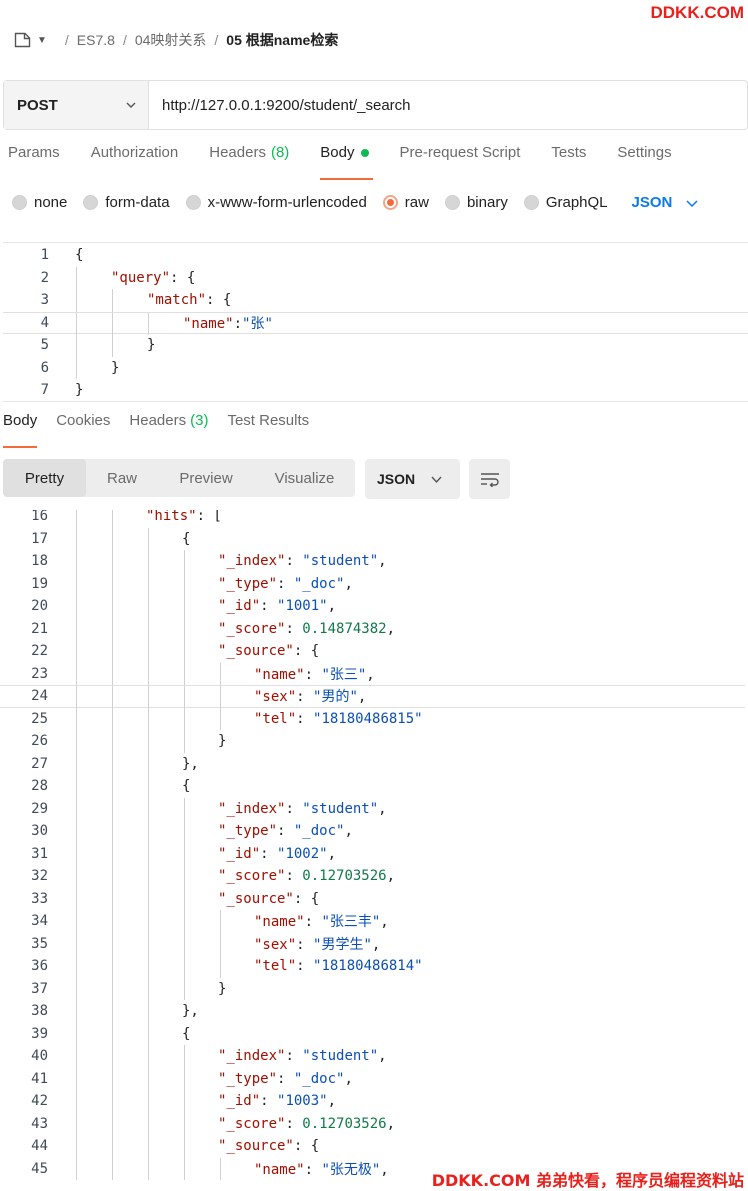 The width and height of the screenshot is (748, 1191). What do you see at coordinates (277, 854) in the screenshot?
I see `code-text: "_id": "1002",` at bounding box center [277, 854].